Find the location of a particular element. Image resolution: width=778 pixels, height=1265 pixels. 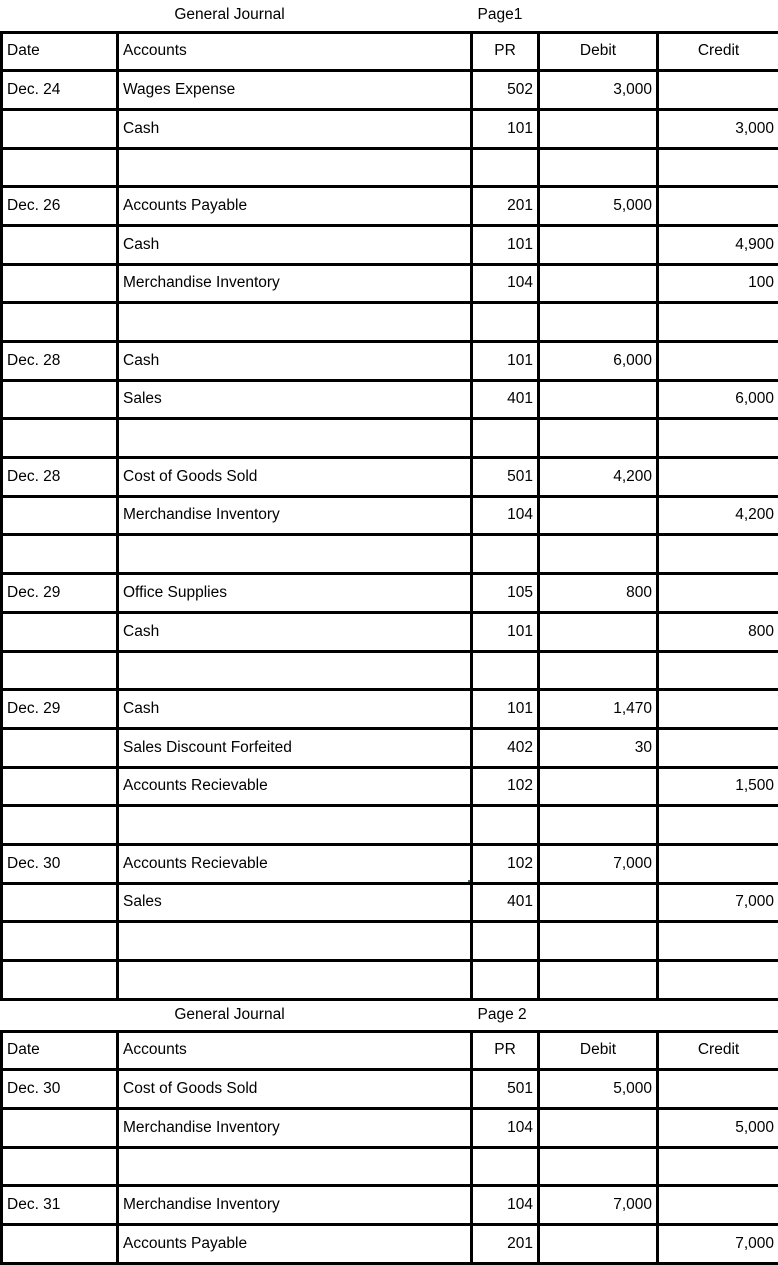

cell-account: Office Supplies is located at coordinates (295, 593).